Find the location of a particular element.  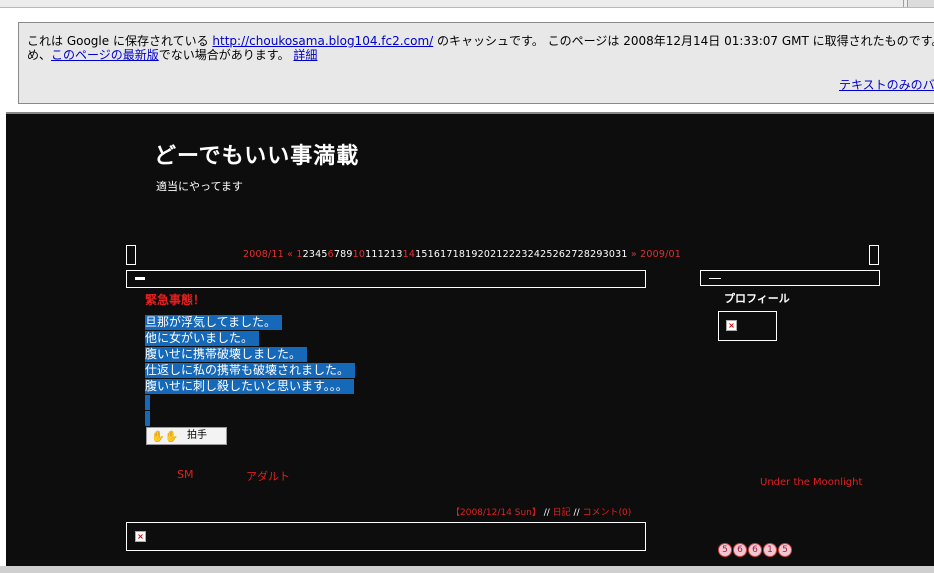

calendar-day: 22 is located at coordinates (509, 254).